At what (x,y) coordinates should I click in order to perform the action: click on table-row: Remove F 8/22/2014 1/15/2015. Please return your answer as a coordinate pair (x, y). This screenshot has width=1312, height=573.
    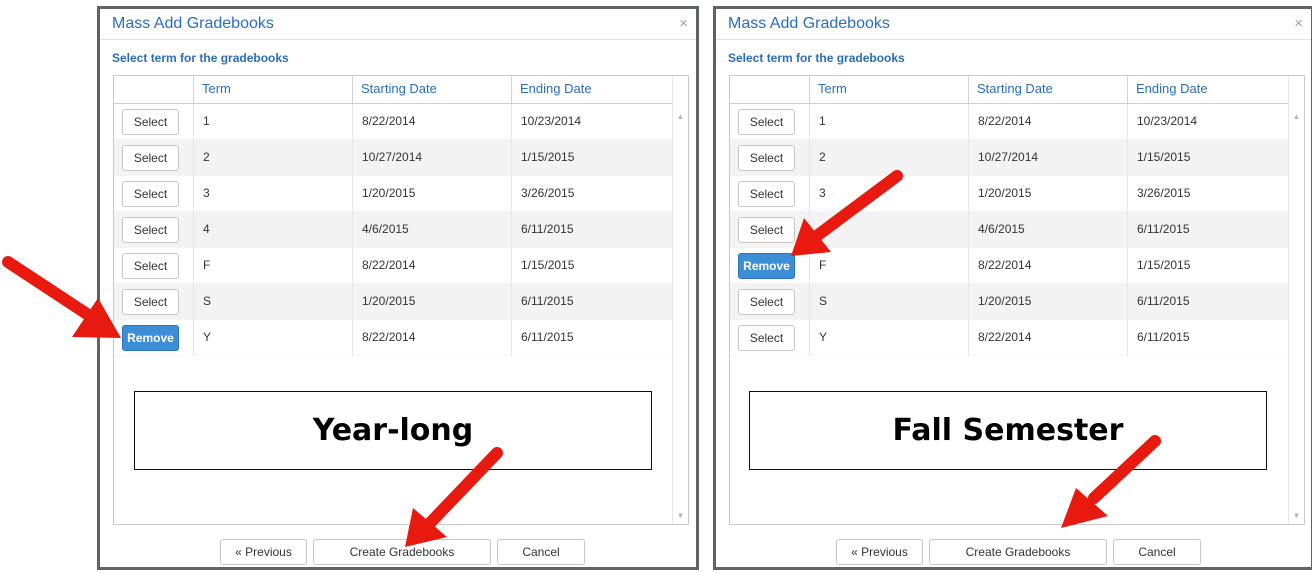
    Looking at the image, I should click on (1010, 266).